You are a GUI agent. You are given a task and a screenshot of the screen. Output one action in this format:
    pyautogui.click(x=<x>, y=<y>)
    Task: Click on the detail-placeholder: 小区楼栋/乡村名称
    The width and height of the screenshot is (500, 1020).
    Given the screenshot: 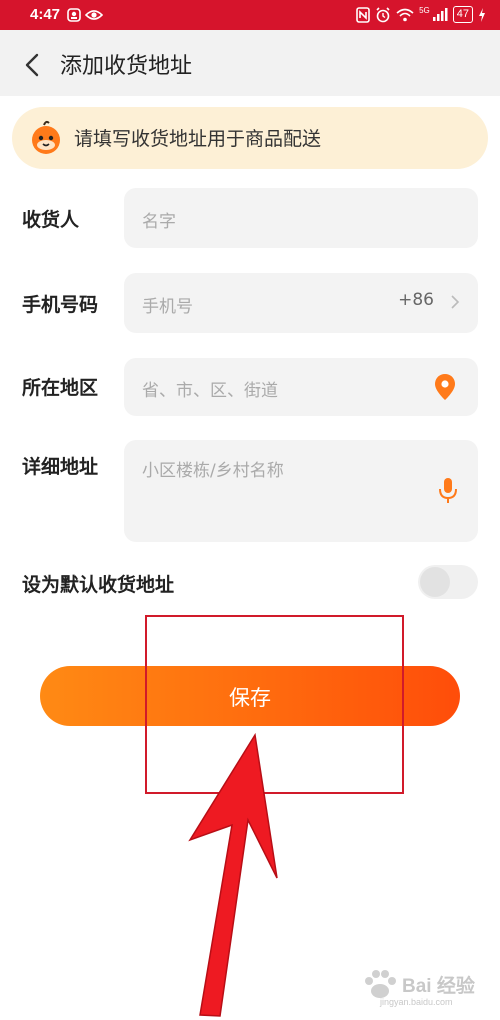 What is the action you would take?
    pyautogui.click(x=213, y=471)
    